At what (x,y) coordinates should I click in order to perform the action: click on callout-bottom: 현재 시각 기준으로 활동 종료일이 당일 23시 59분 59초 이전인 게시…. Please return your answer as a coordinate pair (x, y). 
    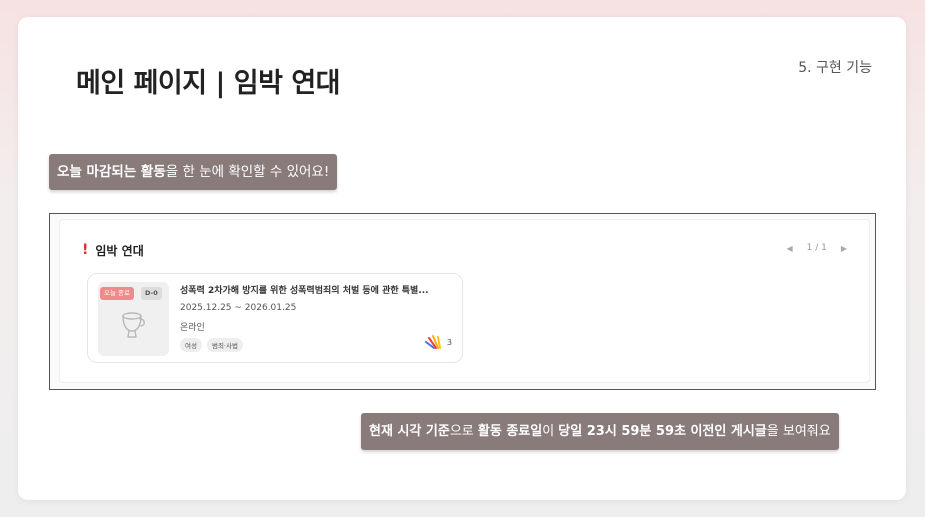
    Looking at the image, I should click on (600, 431).